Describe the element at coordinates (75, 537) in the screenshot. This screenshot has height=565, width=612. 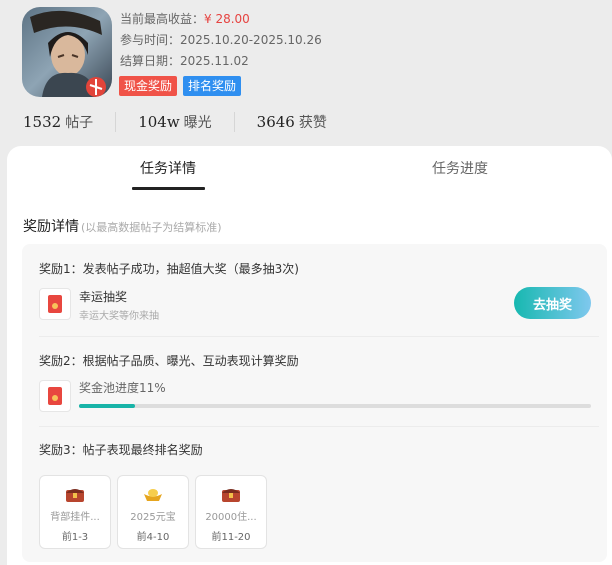
I see `prize-rank: 前1-3` at that location.